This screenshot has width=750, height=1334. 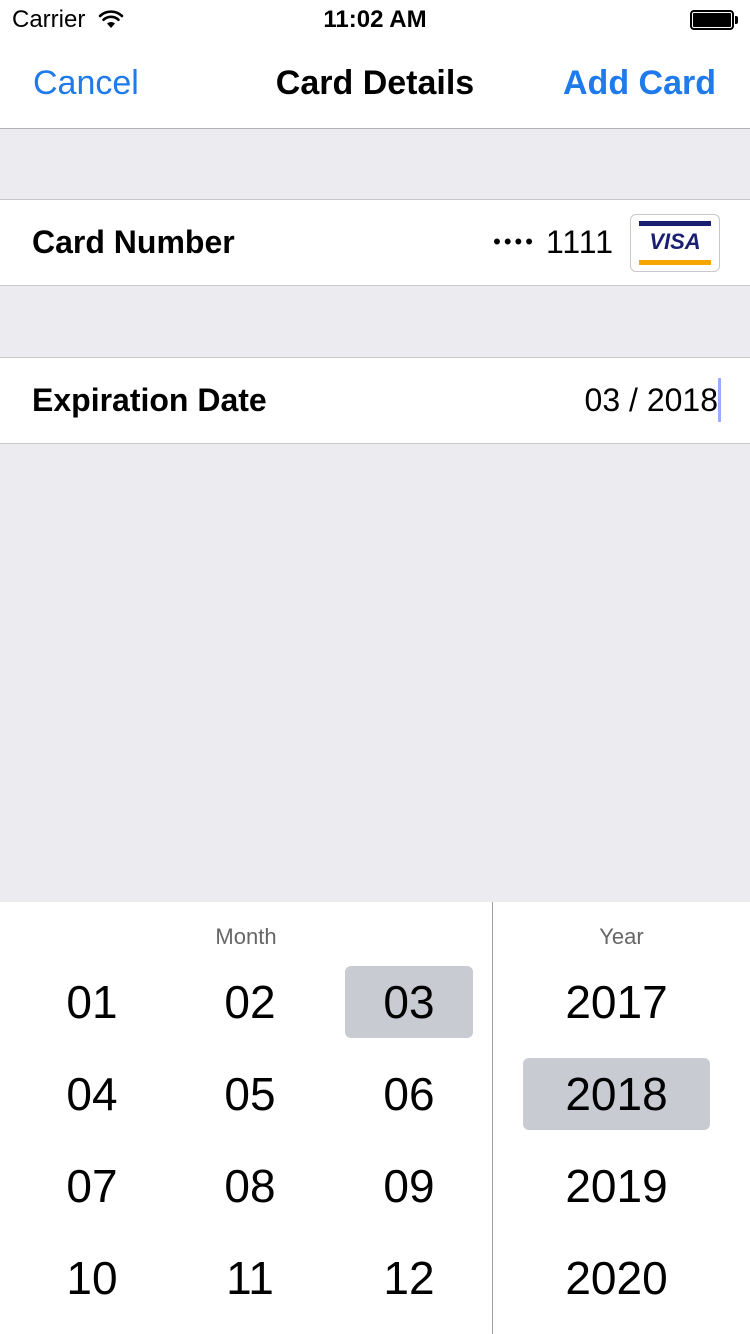 What do you see at coordinates (409, 1278) in the screenshot?
I see `month-option-12: 12` at bounding box center [409, 1278].